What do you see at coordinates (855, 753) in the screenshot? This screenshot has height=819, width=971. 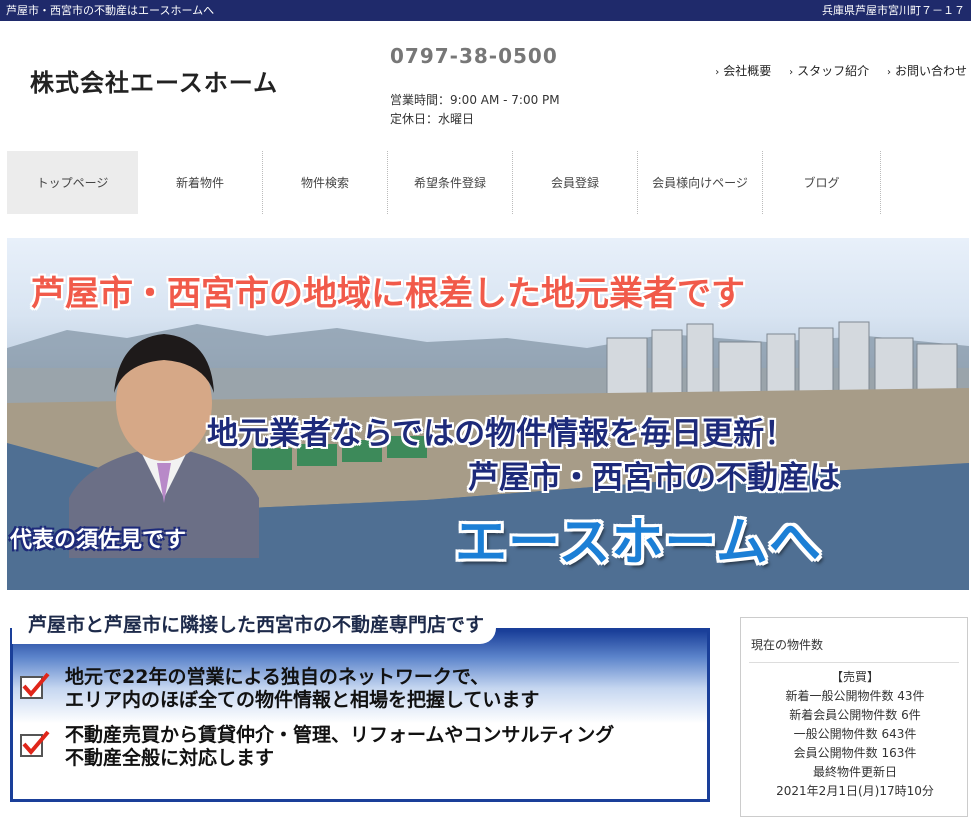 I see `member-public-count: 会員公開物件数 163件` at bounding box center [855, 753].